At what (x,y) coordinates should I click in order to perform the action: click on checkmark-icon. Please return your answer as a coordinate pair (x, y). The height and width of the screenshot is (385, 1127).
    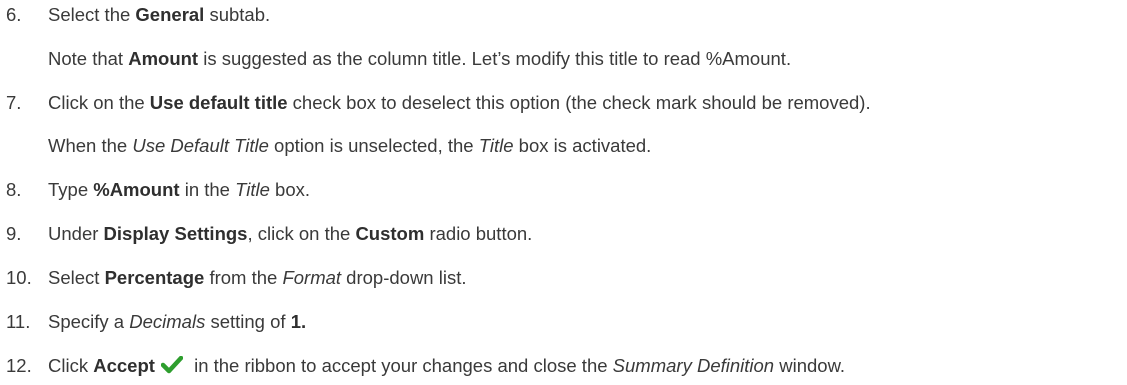
    Looking at the image, I should click on (172, 364).